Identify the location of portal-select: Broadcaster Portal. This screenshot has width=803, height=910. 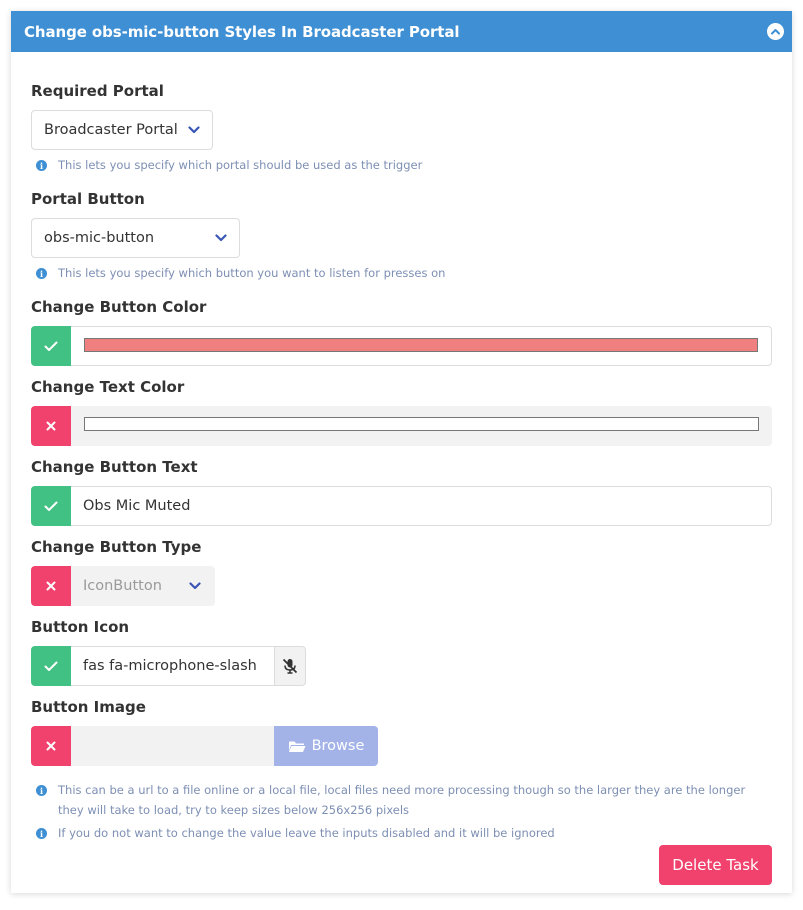
(122, 130).